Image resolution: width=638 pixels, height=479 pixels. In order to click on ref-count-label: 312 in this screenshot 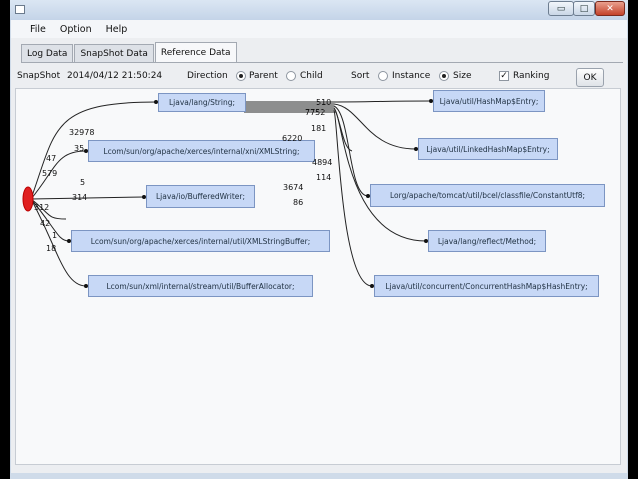, I will do `click(42, 207)`.